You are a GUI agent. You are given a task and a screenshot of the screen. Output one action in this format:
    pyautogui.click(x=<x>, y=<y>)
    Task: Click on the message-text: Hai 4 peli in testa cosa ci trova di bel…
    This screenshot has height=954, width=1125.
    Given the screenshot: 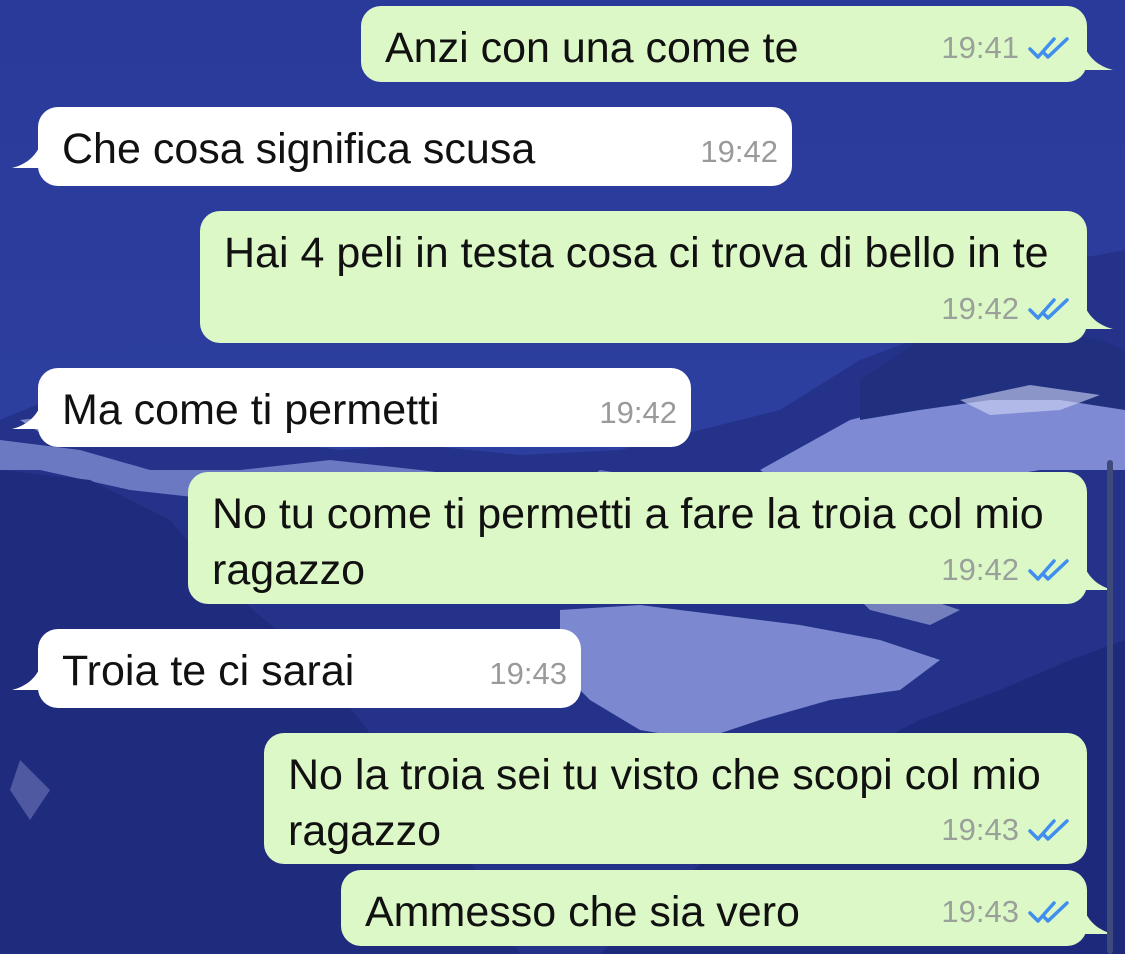 What is the action you would take?
    pyautogui.click(x=636, y=253)
    